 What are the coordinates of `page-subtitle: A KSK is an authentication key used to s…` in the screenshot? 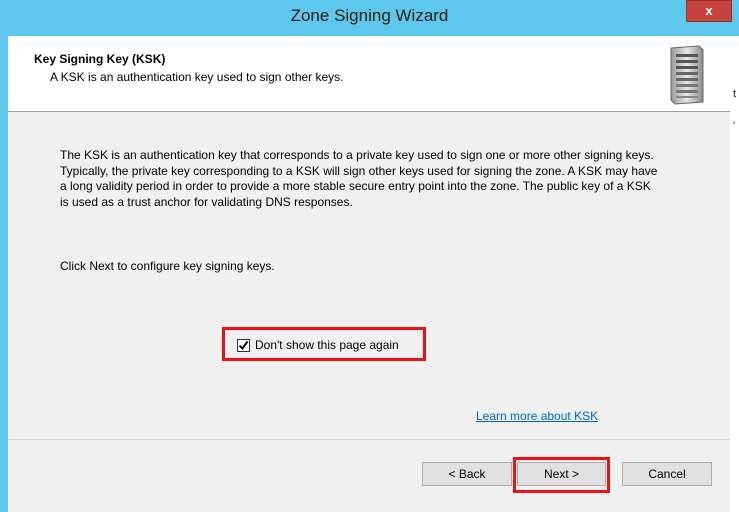 It's located at (197, 77).